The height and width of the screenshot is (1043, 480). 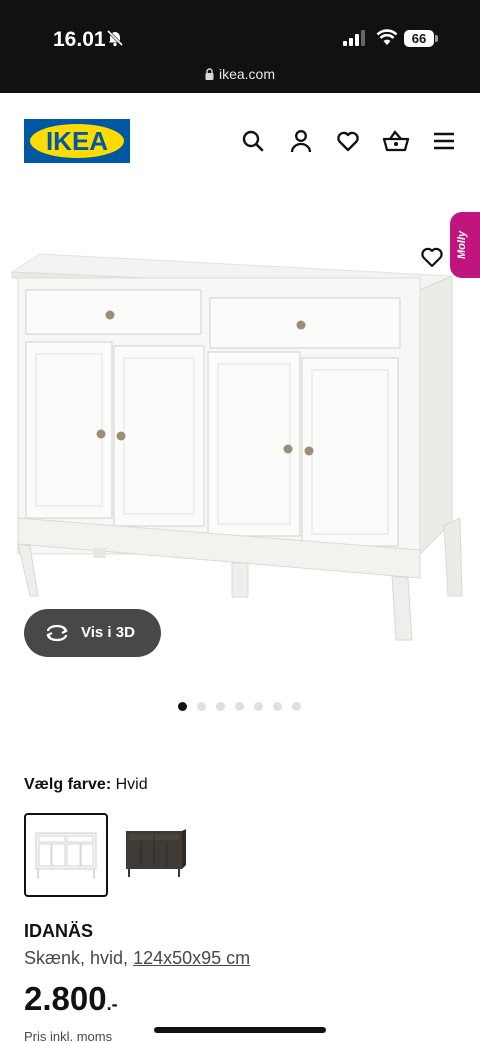 I want to click on ikea-logo: IKEA, so click(x=77, y=141).